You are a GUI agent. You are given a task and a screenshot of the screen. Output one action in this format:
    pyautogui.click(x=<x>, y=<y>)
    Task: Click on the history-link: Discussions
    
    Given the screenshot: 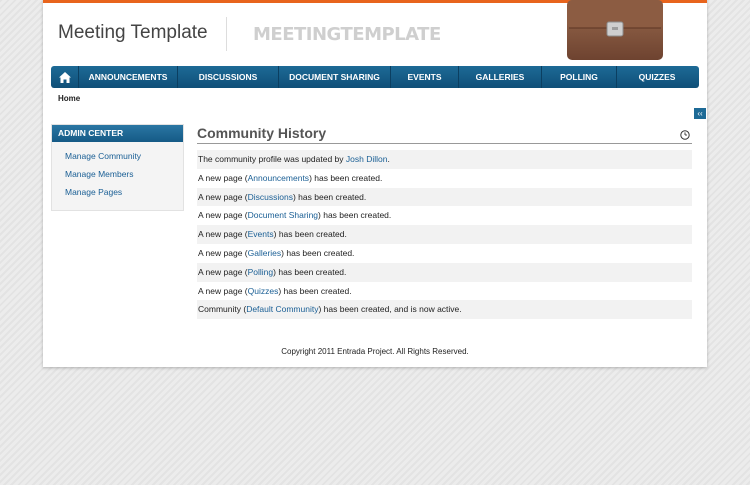 What is the action you would take?
    pyautogui.click(x=270, y=197)
    